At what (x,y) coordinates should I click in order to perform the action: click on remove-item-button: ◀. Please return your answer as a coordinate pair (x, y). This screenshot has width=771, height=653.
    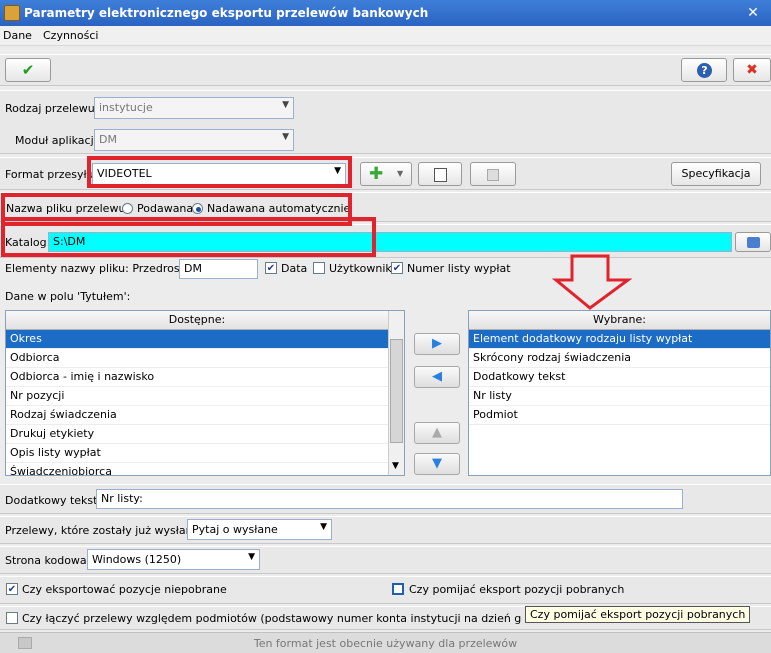
    Looking at the image, I should click on (437, 377).